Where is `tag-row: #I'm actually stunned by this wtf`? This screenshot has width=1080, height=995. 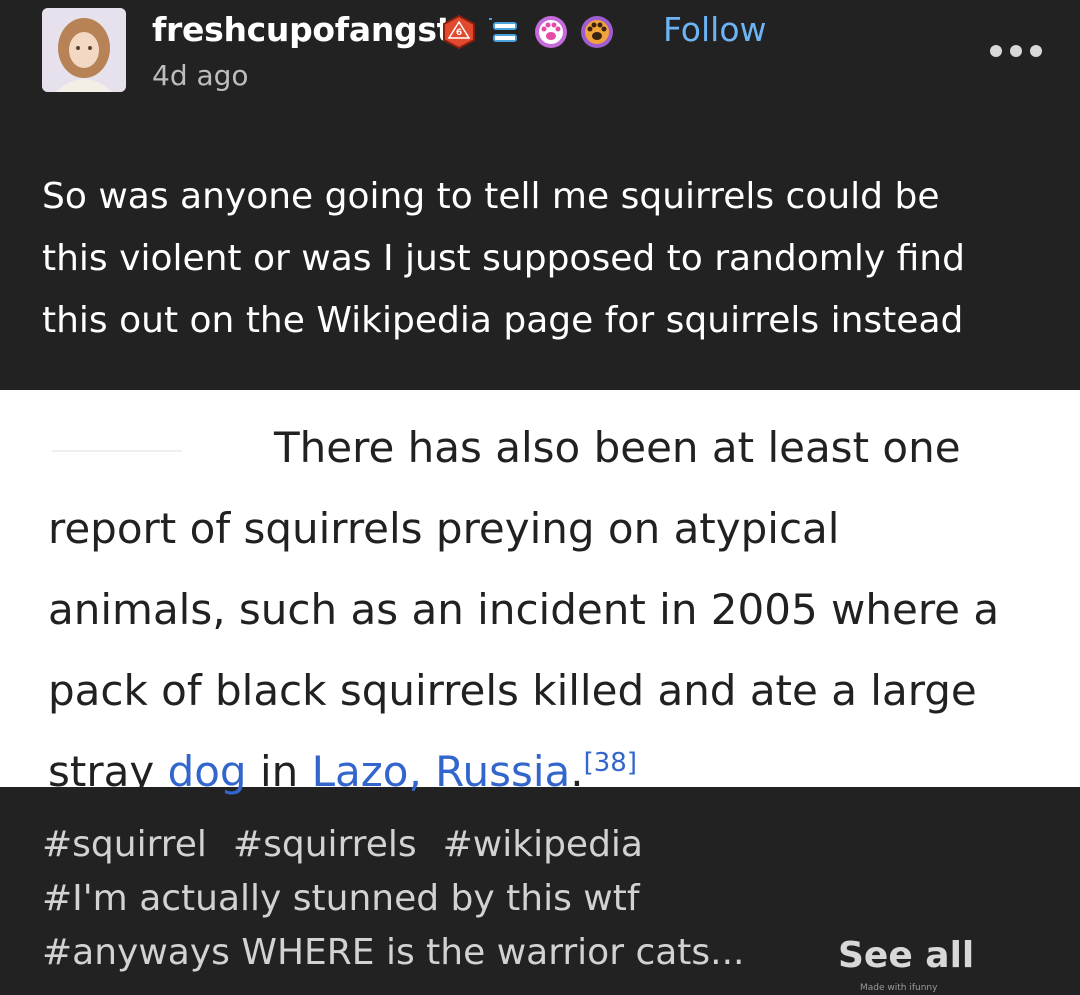
tag-row: #I'm actually stunned by this wtf is located at coordinates (542, 899).